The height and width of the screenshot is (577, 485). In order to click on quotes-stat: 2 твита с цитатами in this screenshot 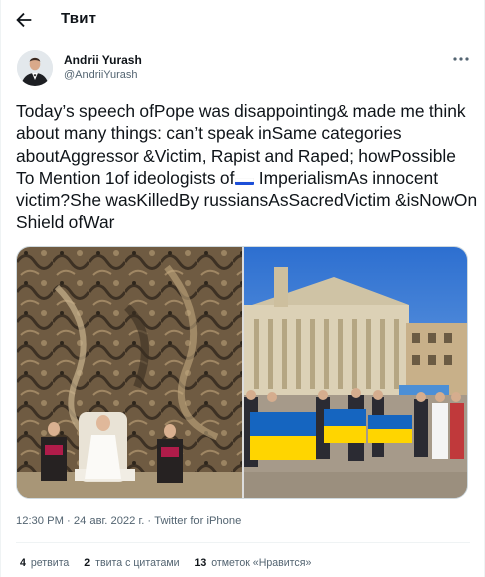, I will do `click(131, 563)`.